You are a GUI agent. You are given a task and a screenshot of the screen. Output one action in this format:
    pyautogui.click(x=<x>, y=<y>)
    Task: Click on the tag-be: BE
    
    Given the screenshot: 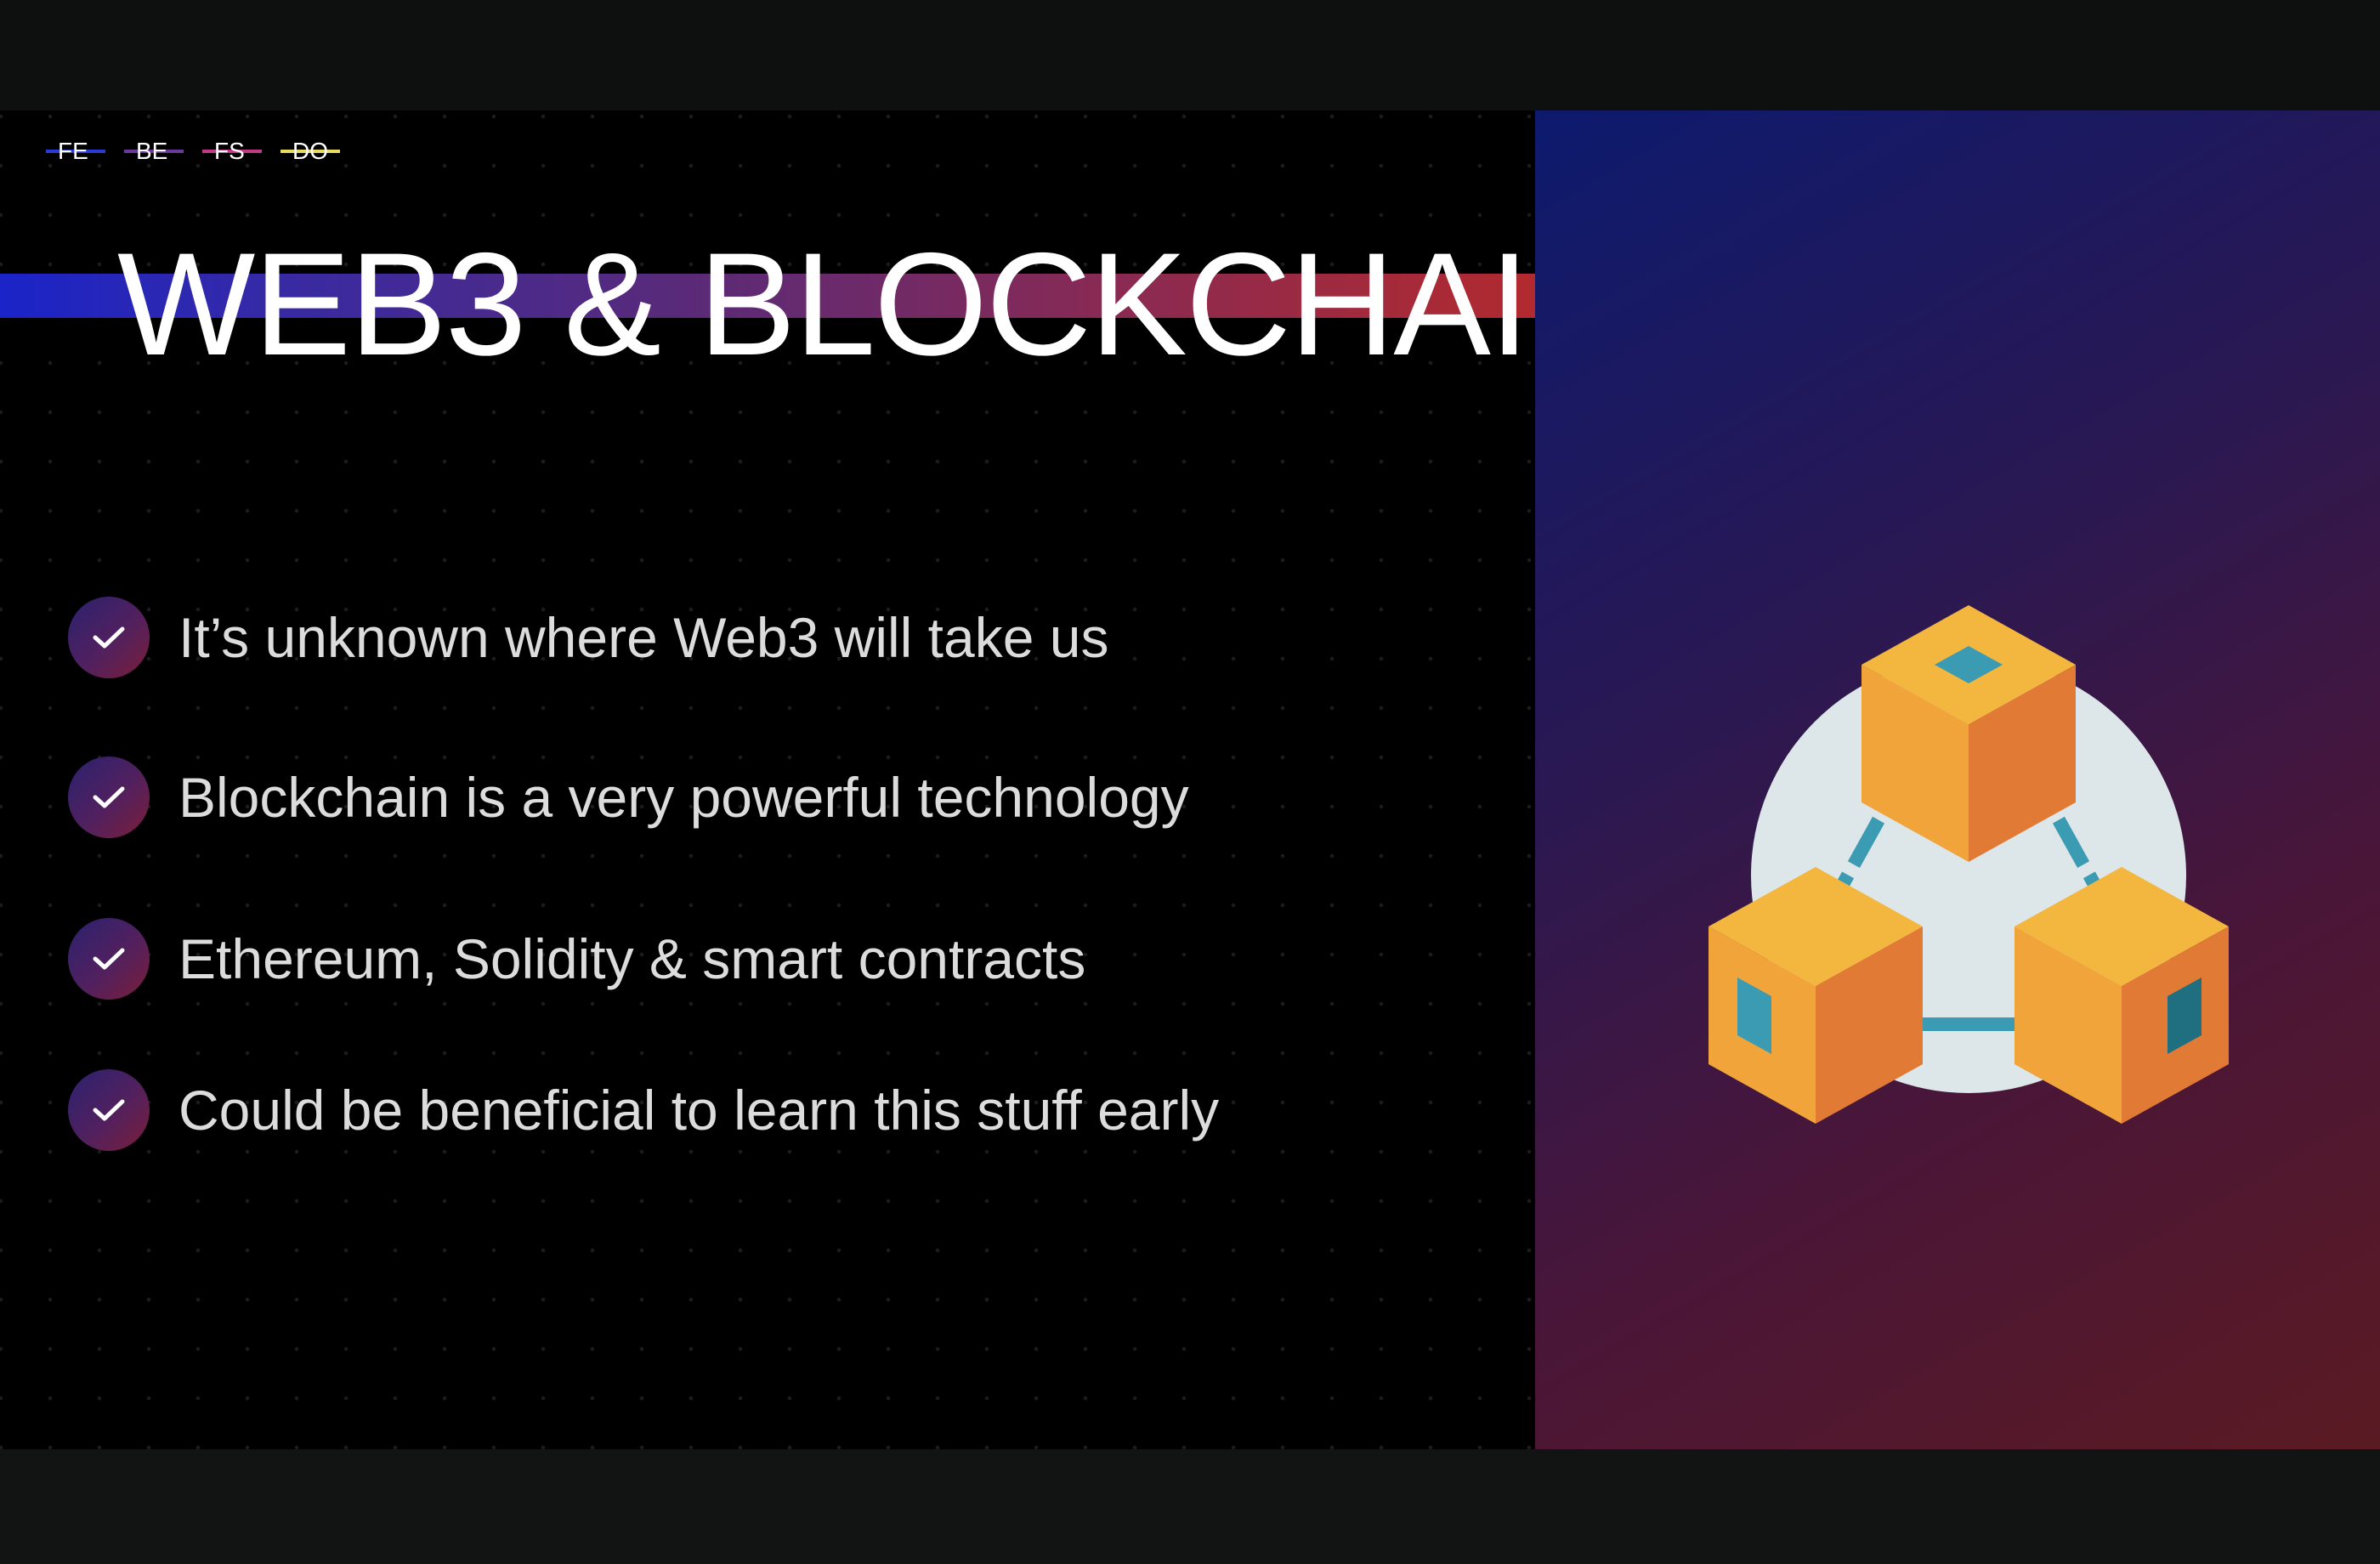 What is the action you would take?
    pyautogui.click(x=163, y=151)
    